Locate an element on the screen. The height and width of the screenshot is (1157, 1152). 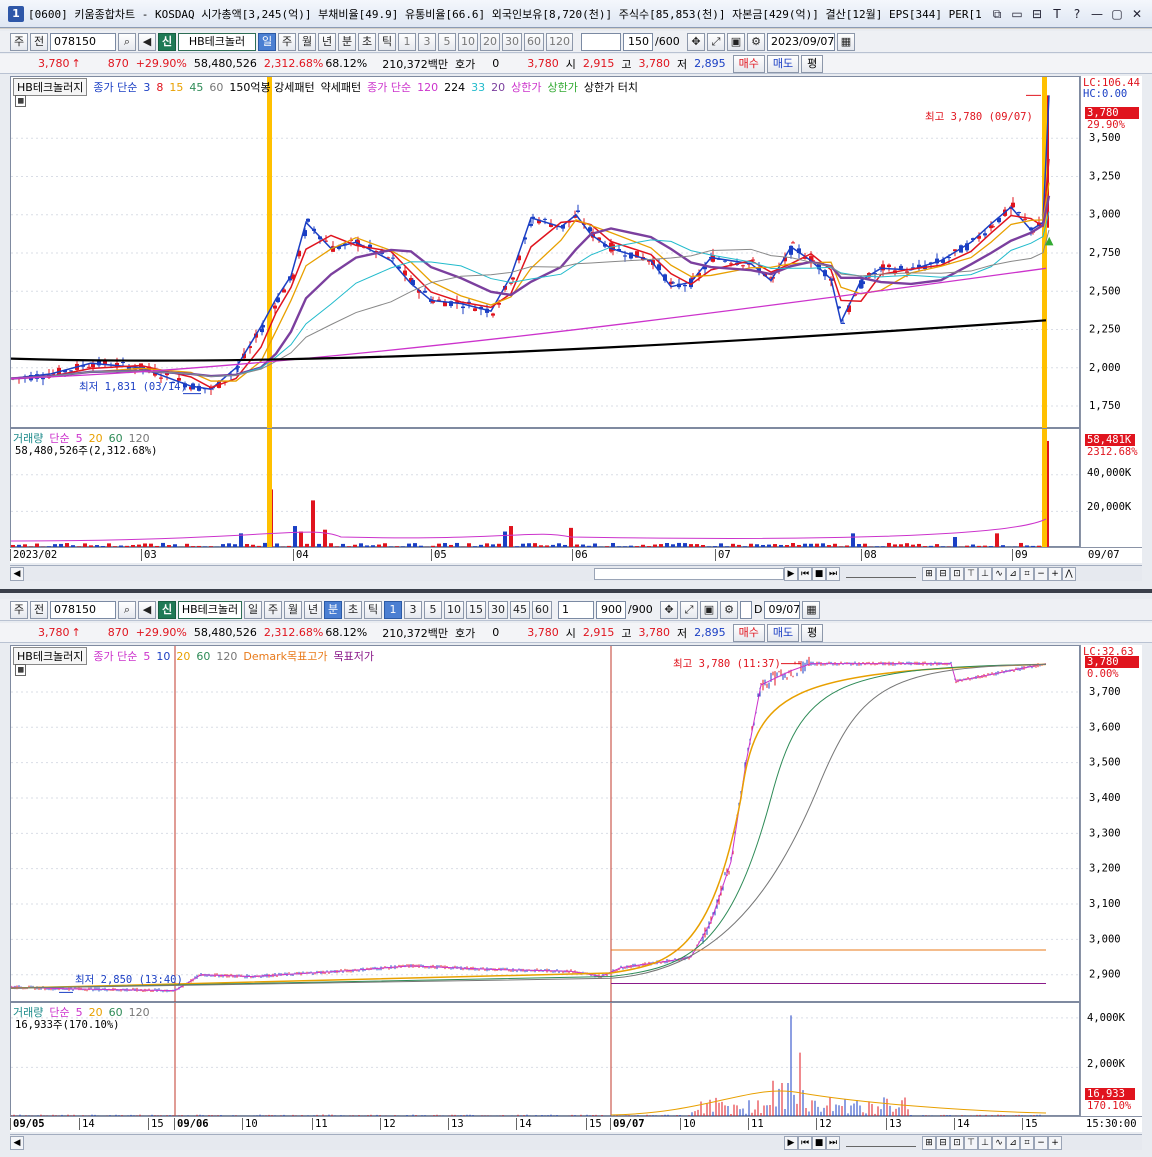
interval-3: 3 is located at coordinates (427, 41).